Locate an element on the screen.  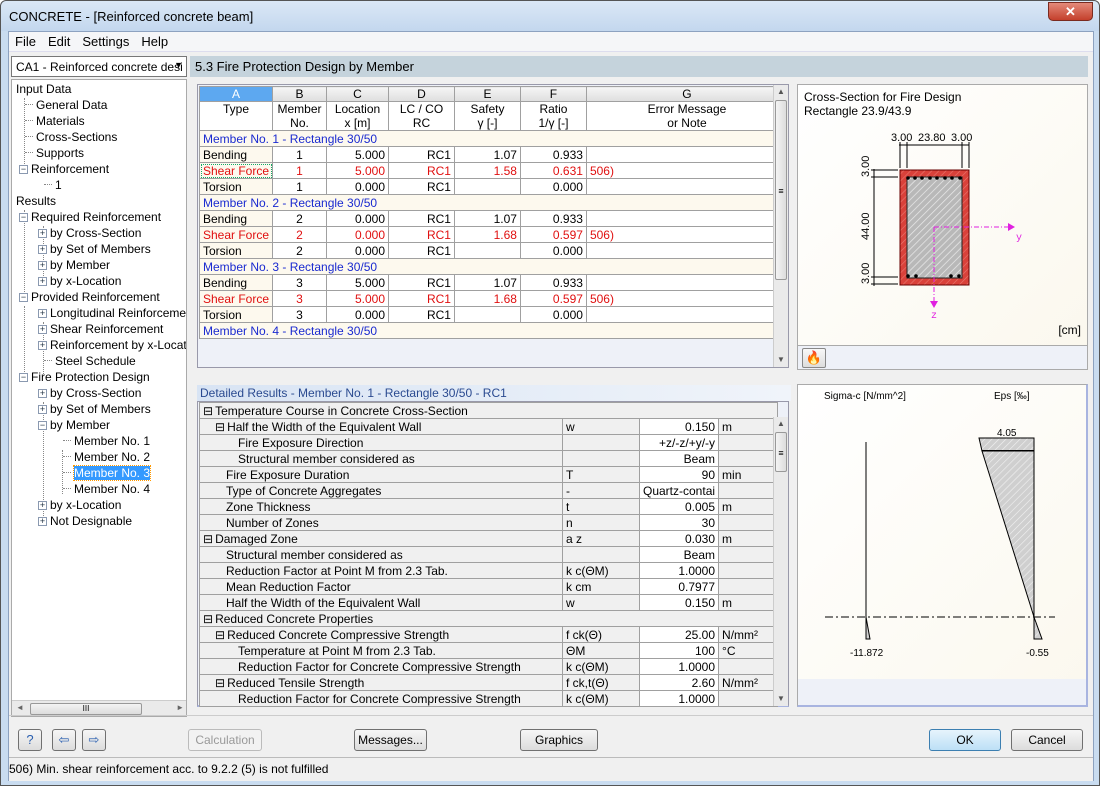
tree-cross-sections: Cross-Sections is located at coordinates (71, 137).